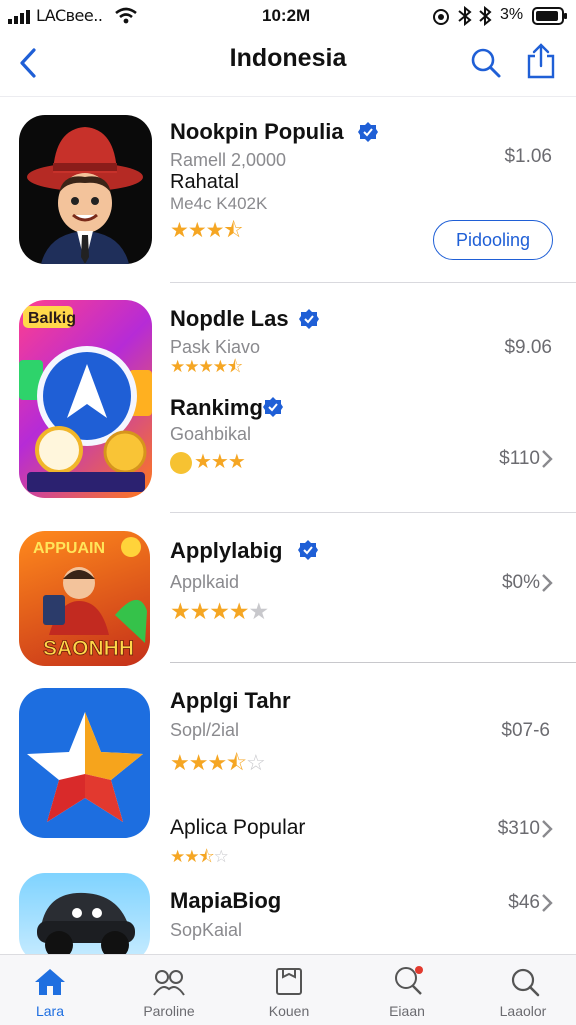 This screenshot has width=576, height=1025. Describe the element at coordinates (206, 930) in the screenshot. I see `app-subtitle: SopKaial` at that location.